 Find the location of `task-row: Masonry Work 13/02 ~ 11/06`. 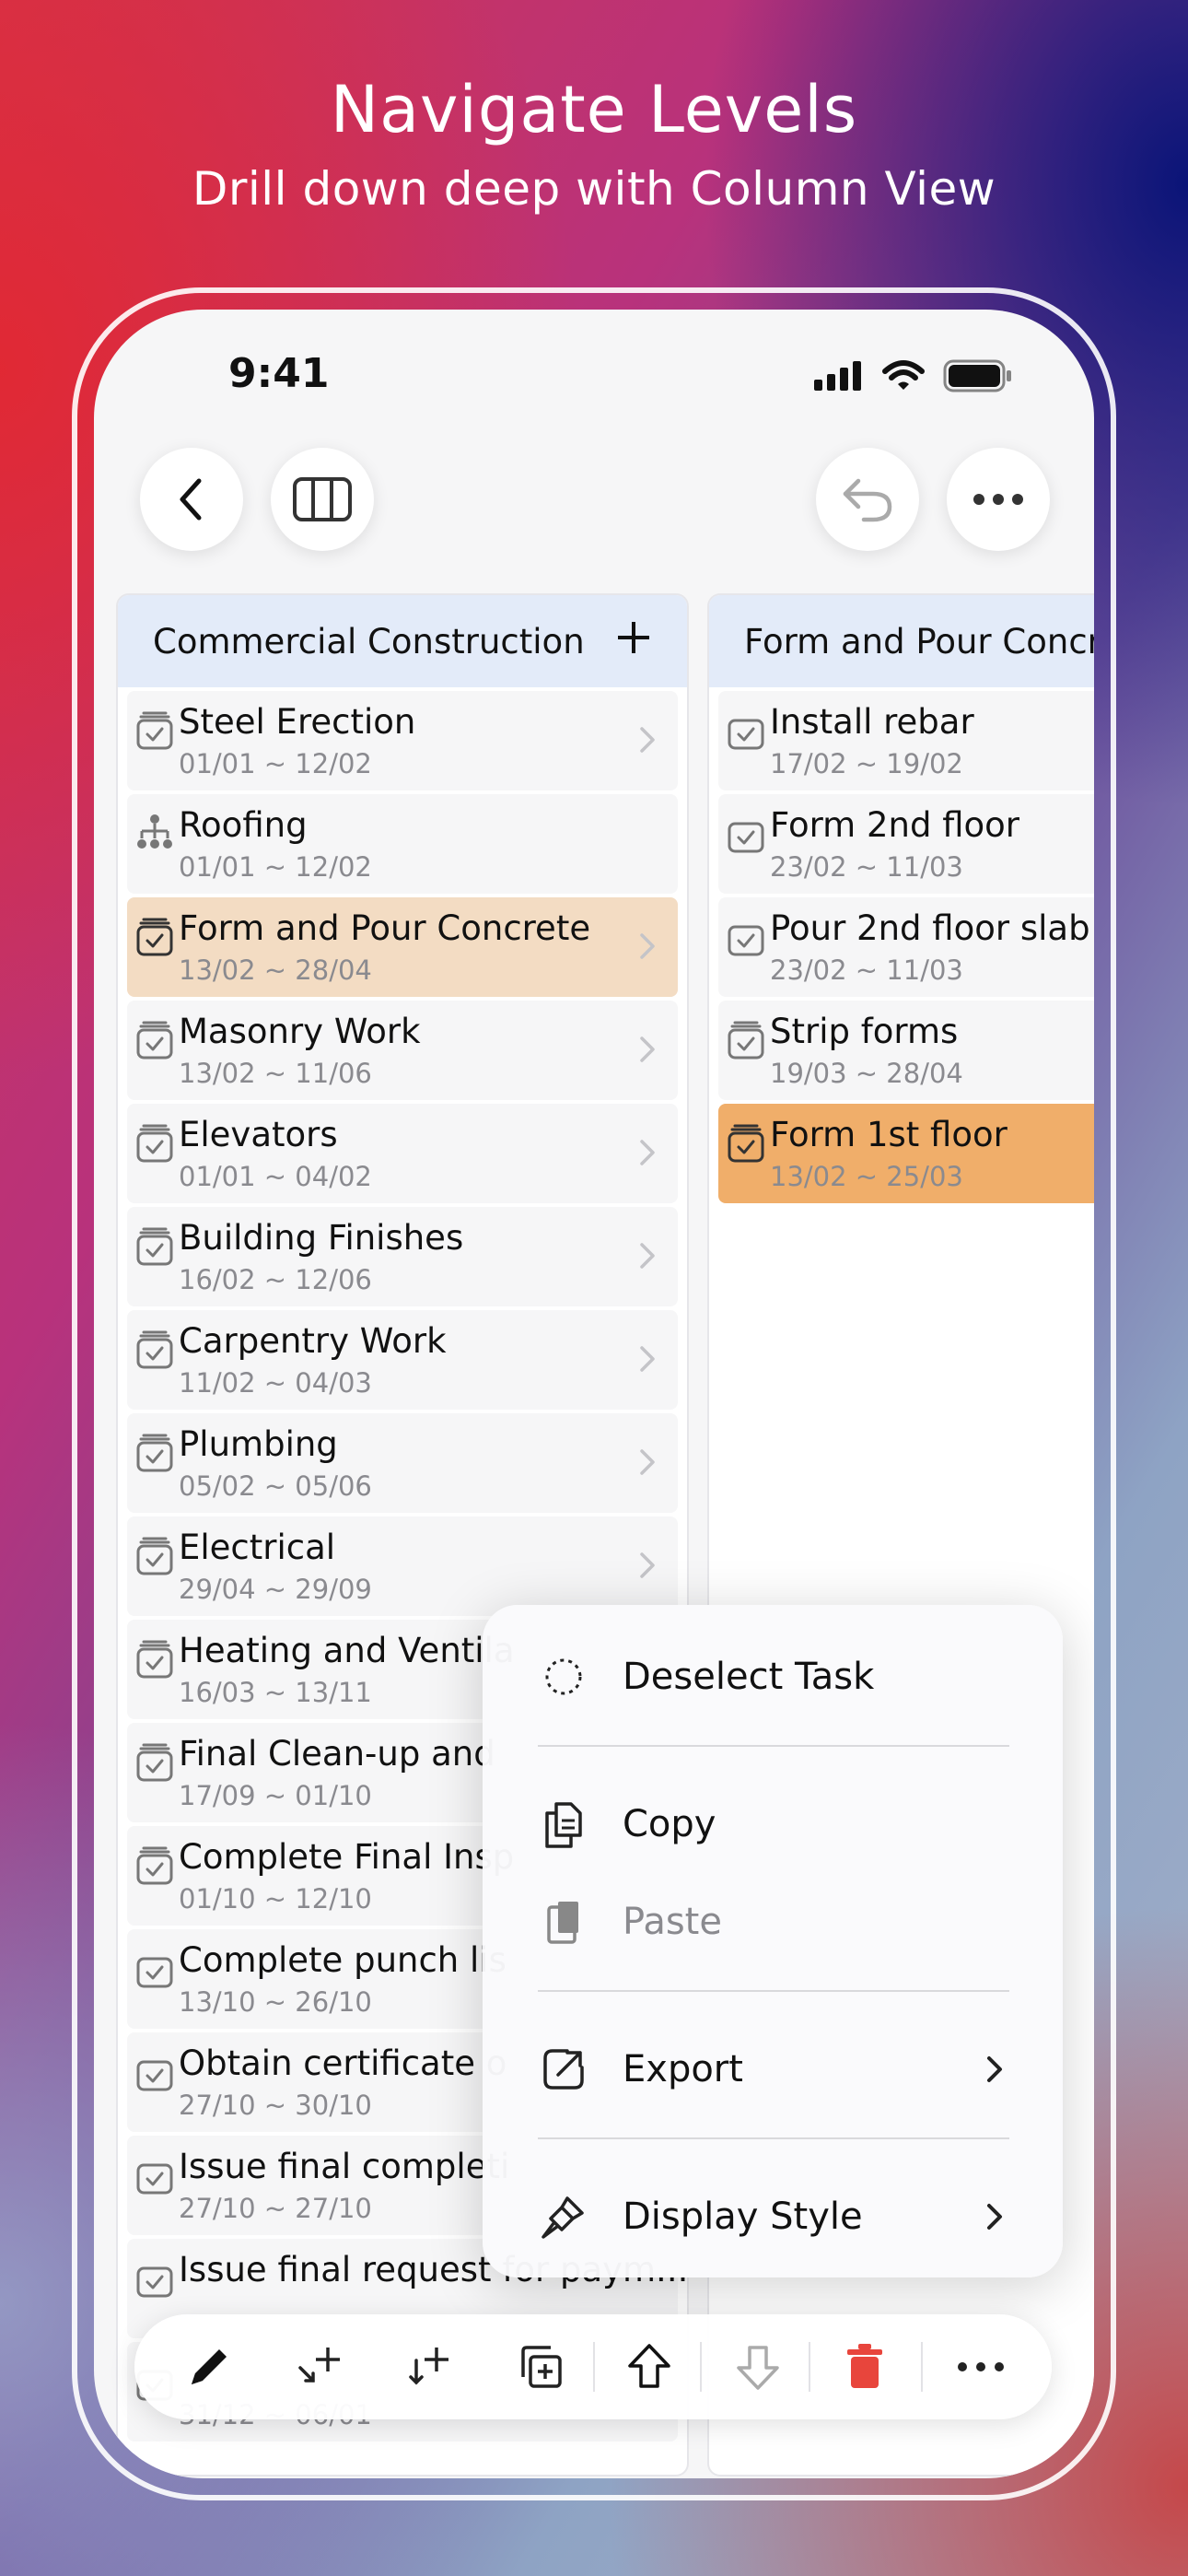

task-row: Masonry Work 13/02 ~ 11/06 is located at coordinates (402, 1050).